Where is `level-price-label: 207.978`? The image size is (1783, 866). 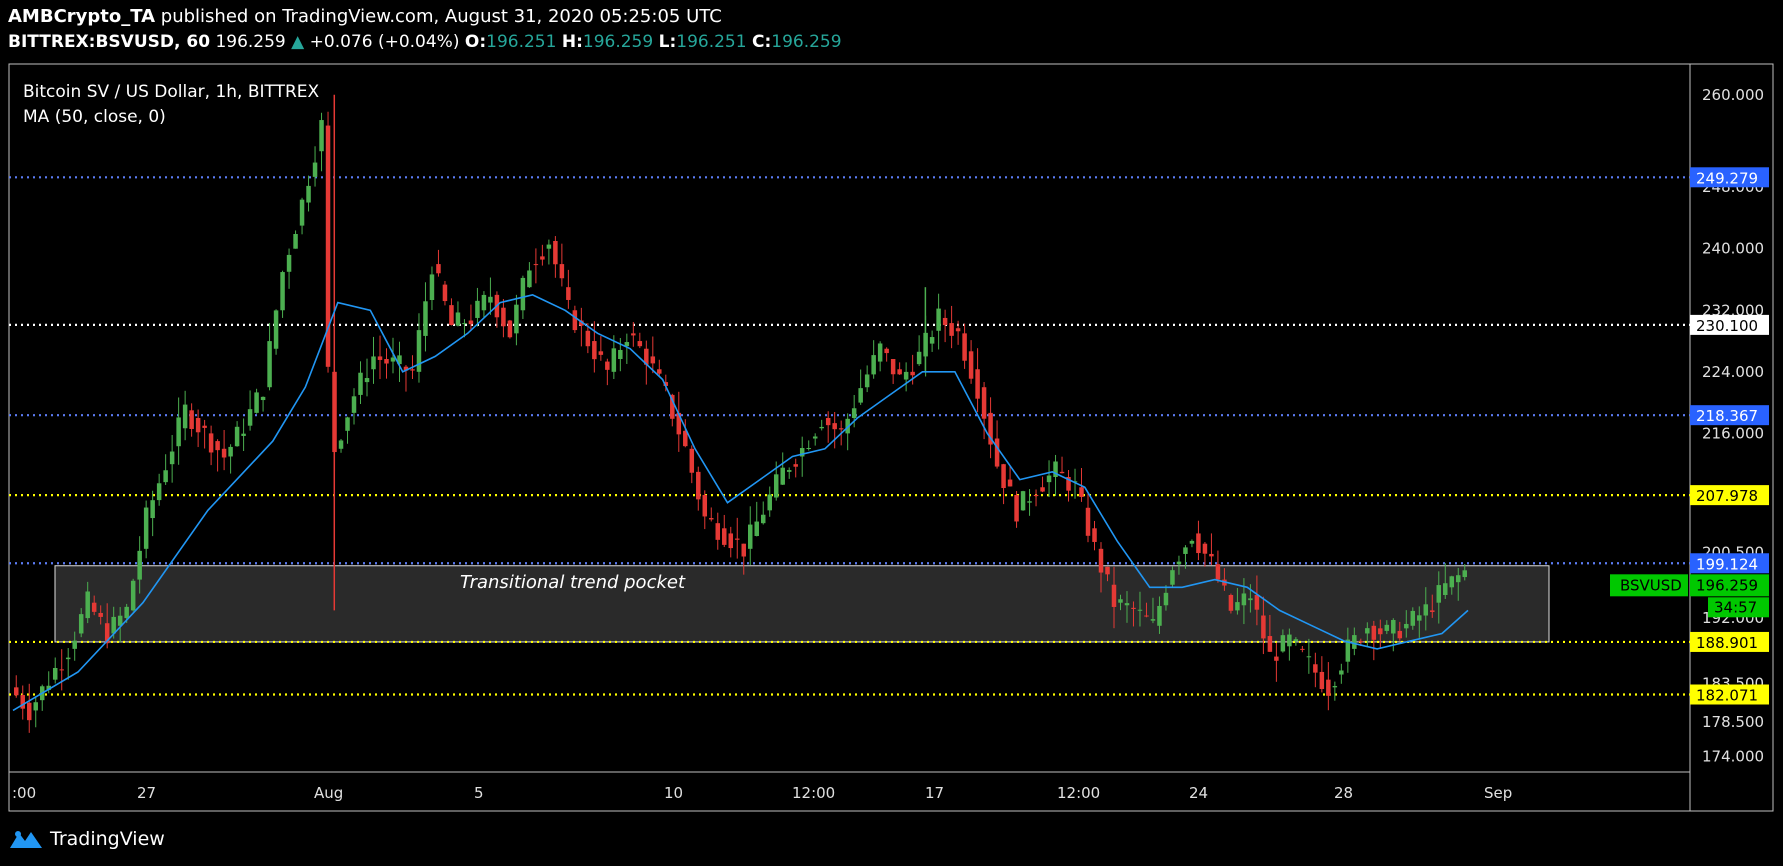 level-price-label: 207.978 is located at coordinates (1727, 496).